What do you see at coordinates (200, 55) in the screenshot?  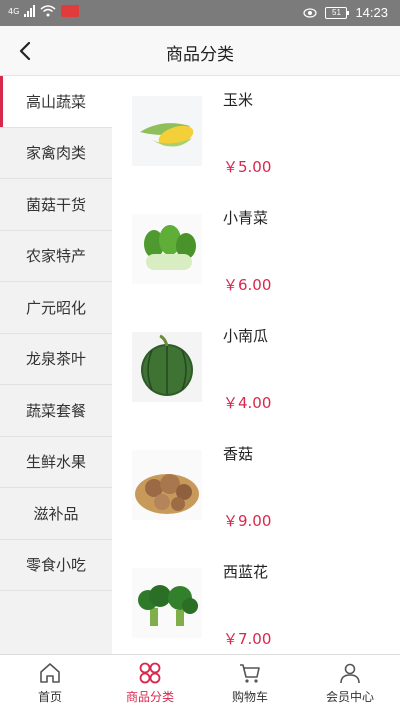 I see `page-title: 商品分类` at bounding box center [200, 55].